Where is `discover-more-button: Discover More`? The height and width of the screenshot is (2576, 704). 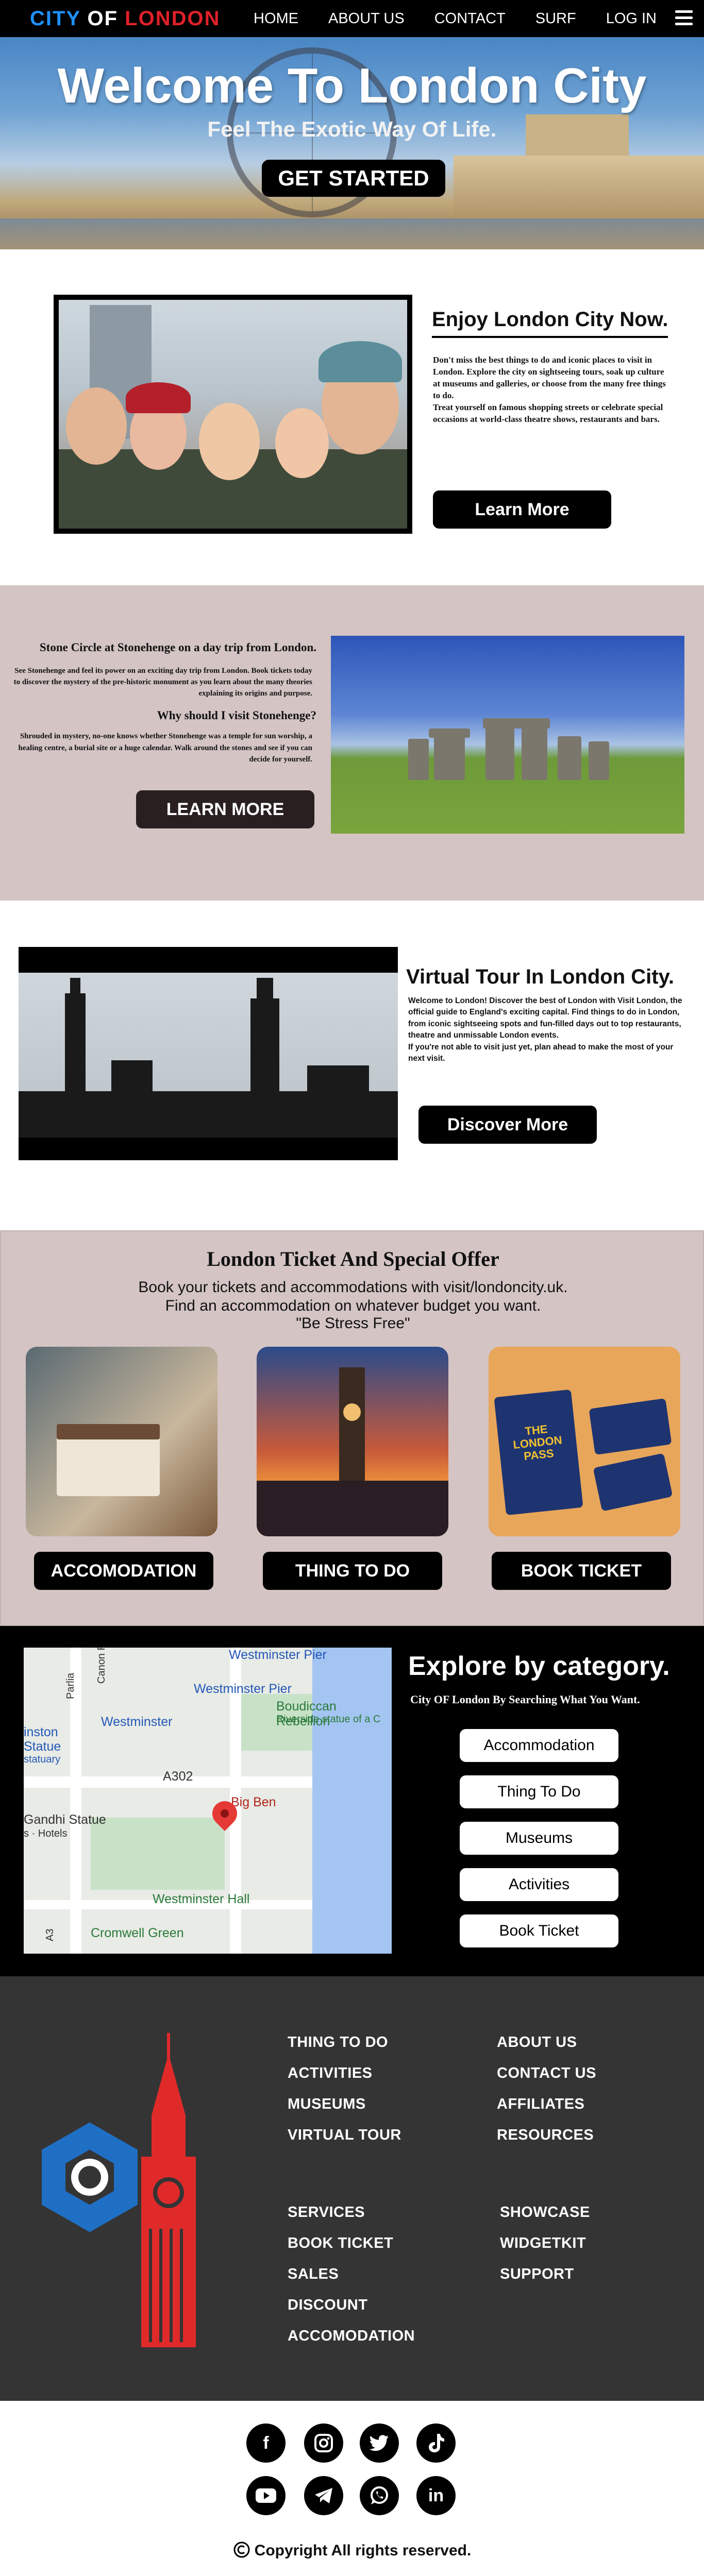 discover-more-button: Discover More is located at coordinates (507, 1125).